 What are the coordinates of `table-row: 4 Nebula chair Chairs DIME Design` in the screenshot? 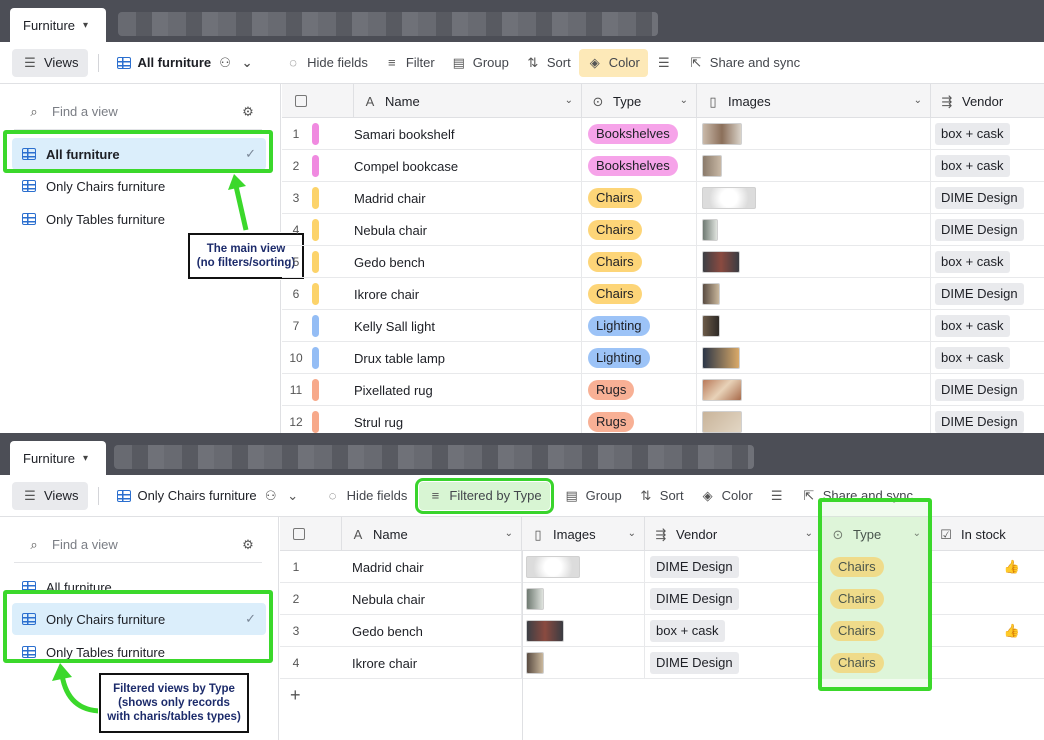 It's located at (663, 230).